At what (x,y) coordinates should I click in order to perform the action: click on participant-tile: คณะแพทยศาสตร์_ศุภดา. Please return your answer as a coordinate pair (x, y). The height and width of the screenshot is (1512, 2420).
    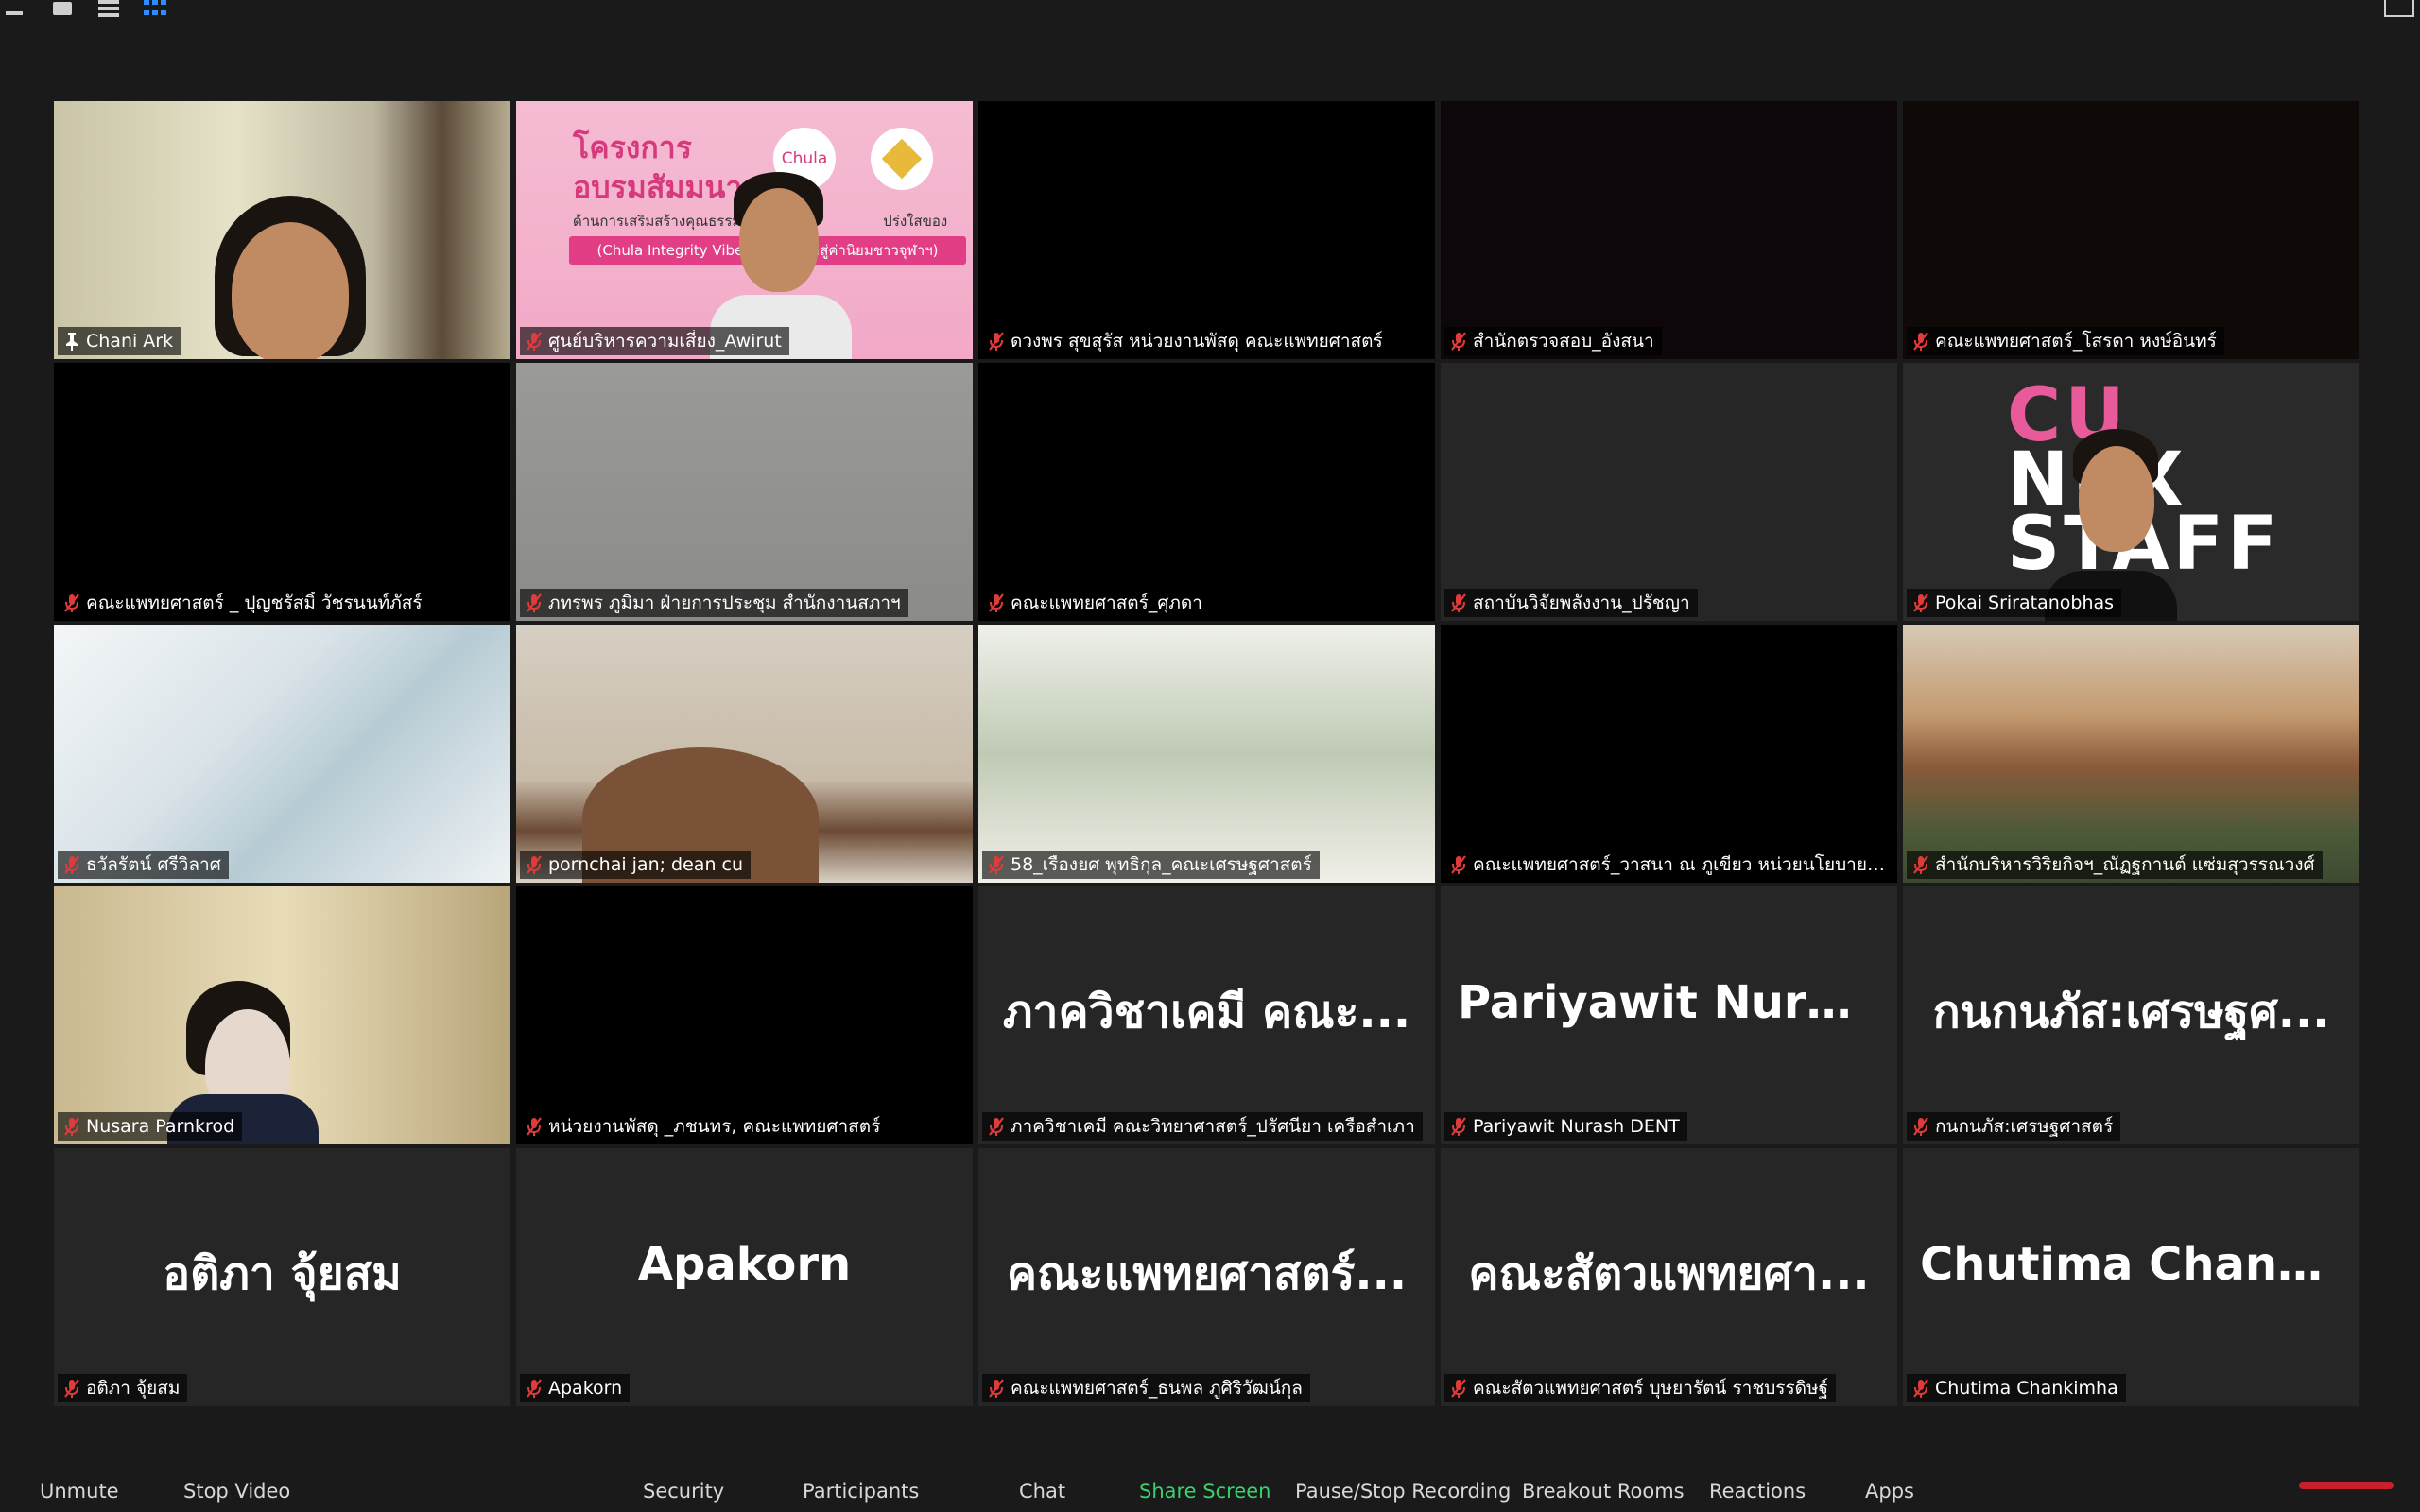
    Looking at the image, I should click on (1206, 492).